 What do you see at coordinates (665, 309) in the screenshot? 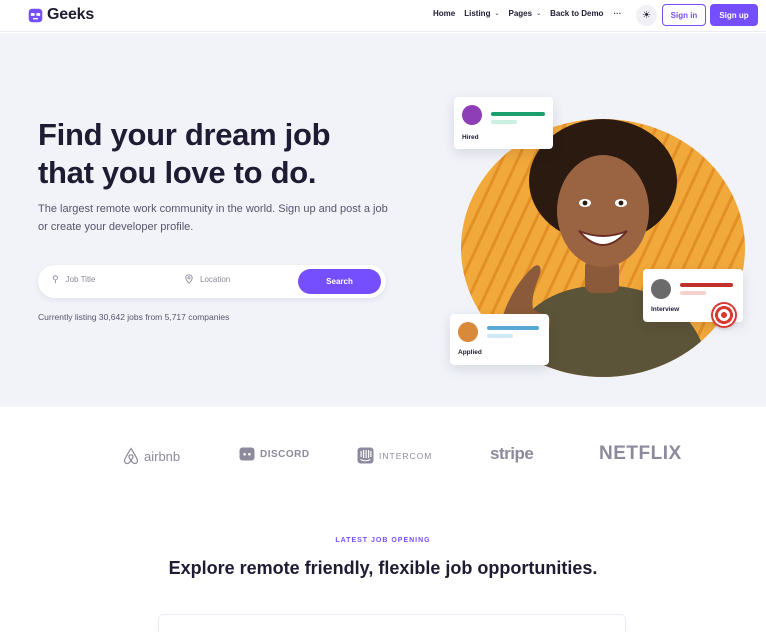
I see `interview-label: Interview` at bounding box center [665, 309].